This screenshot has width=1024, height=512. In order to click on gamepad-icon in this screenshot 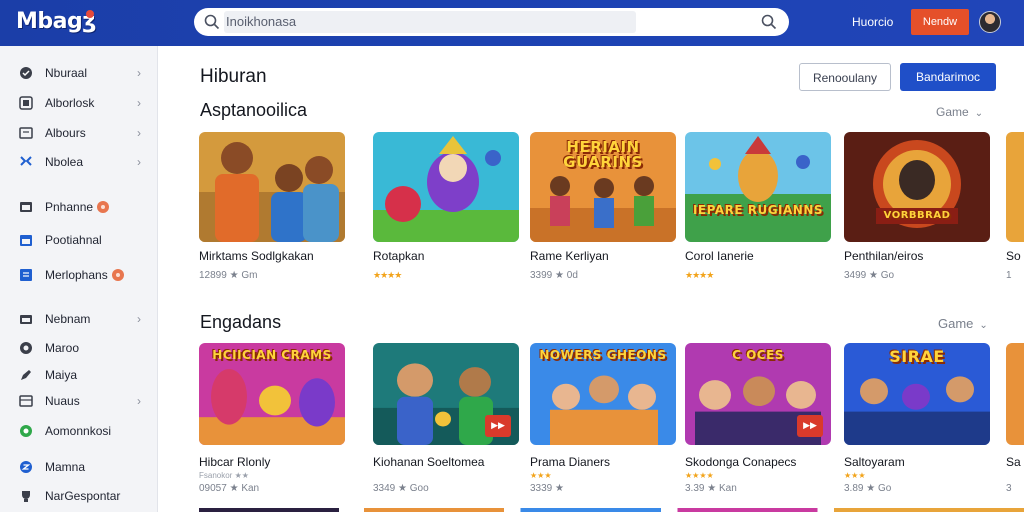, I will do `click(26, 348)`.